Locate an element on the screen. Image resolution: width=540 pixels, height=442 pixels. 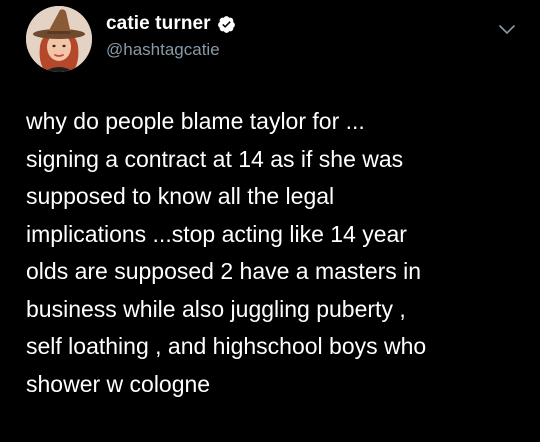
author-names: catie turner @hashtagcatie is located at coordinates (171, 36).